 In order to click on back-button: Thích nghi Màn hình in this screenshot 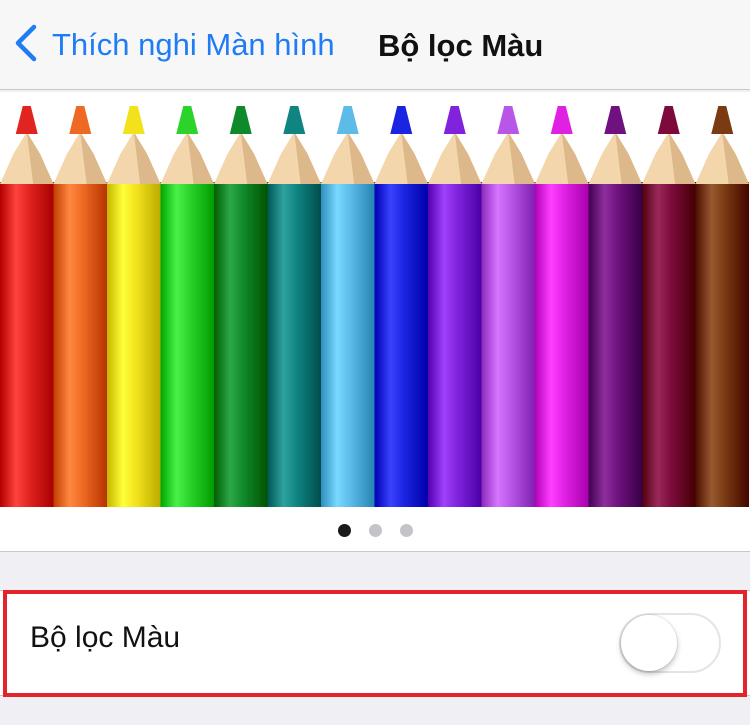, I will do `click(173, 45)`.